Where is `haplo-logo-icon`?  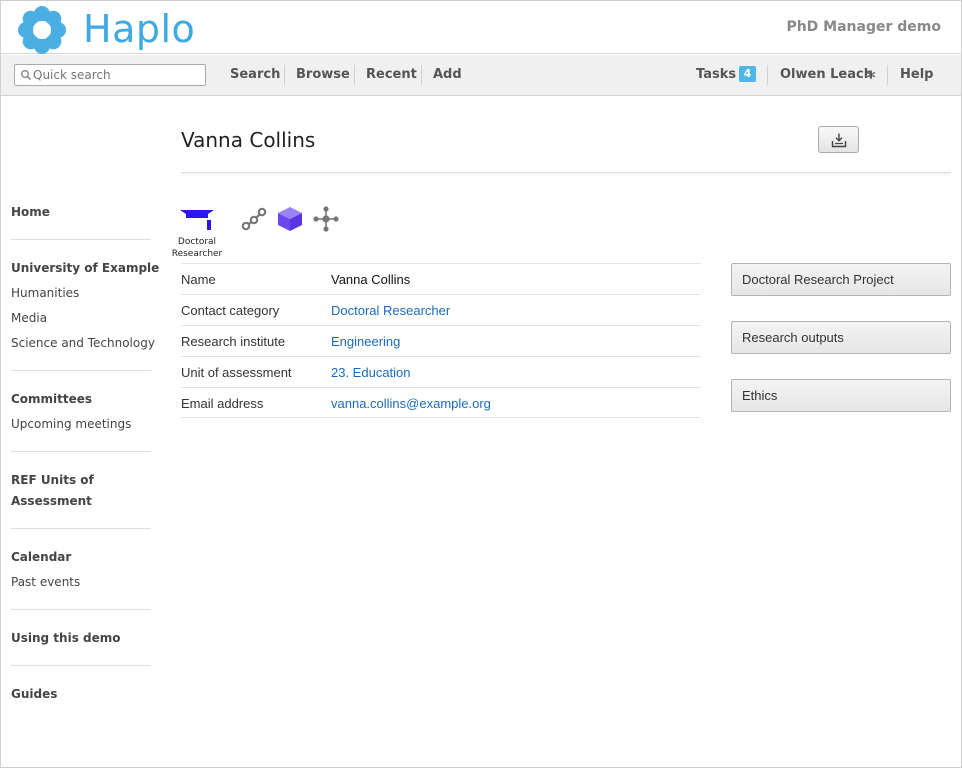
haplo-logo-icon is located at coordinates (42, 30).